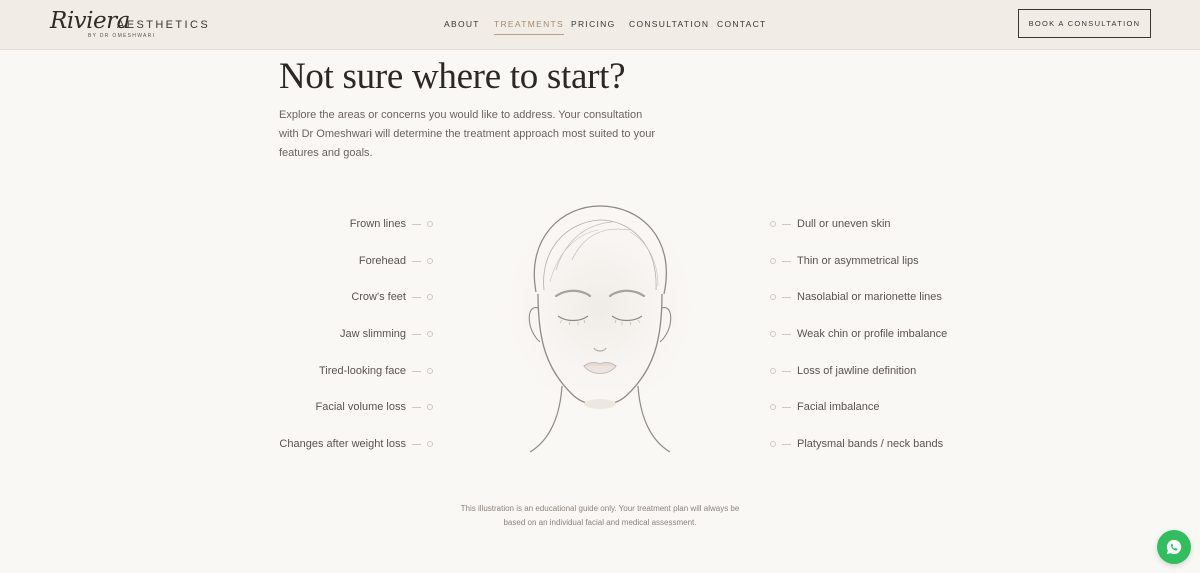 Image resolution: width=1200 pixels, height=573 pixels. What do you see at coordinates (360, 407) in the screenshot?
I see `concern-label: Facial volume loss` at bounding box center [360, 407].